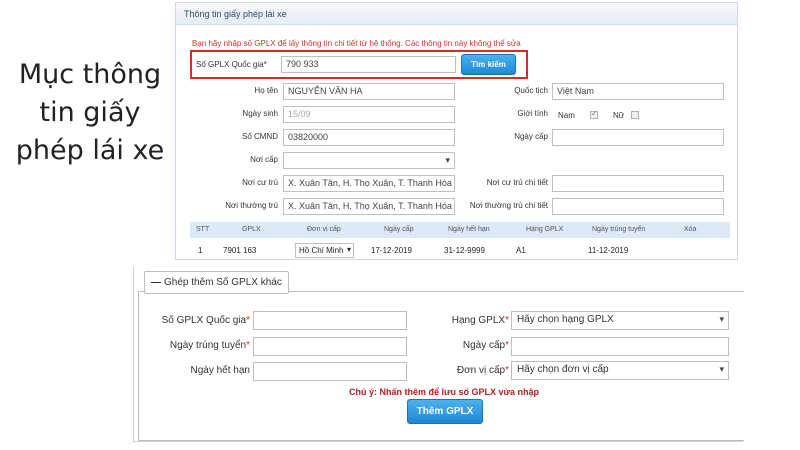  I want to click on gender-male-label: Nam, so click(566, 115).